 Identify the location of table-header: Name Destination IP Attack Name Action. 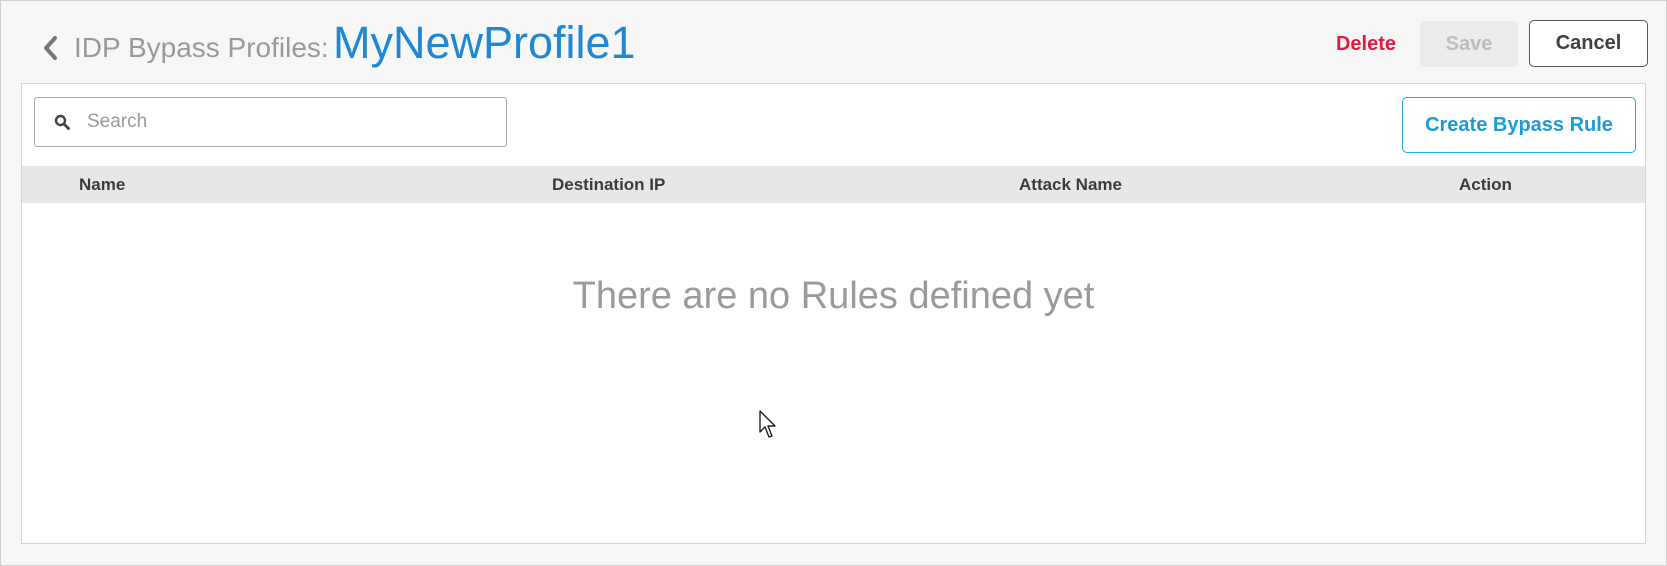
(833, 184).